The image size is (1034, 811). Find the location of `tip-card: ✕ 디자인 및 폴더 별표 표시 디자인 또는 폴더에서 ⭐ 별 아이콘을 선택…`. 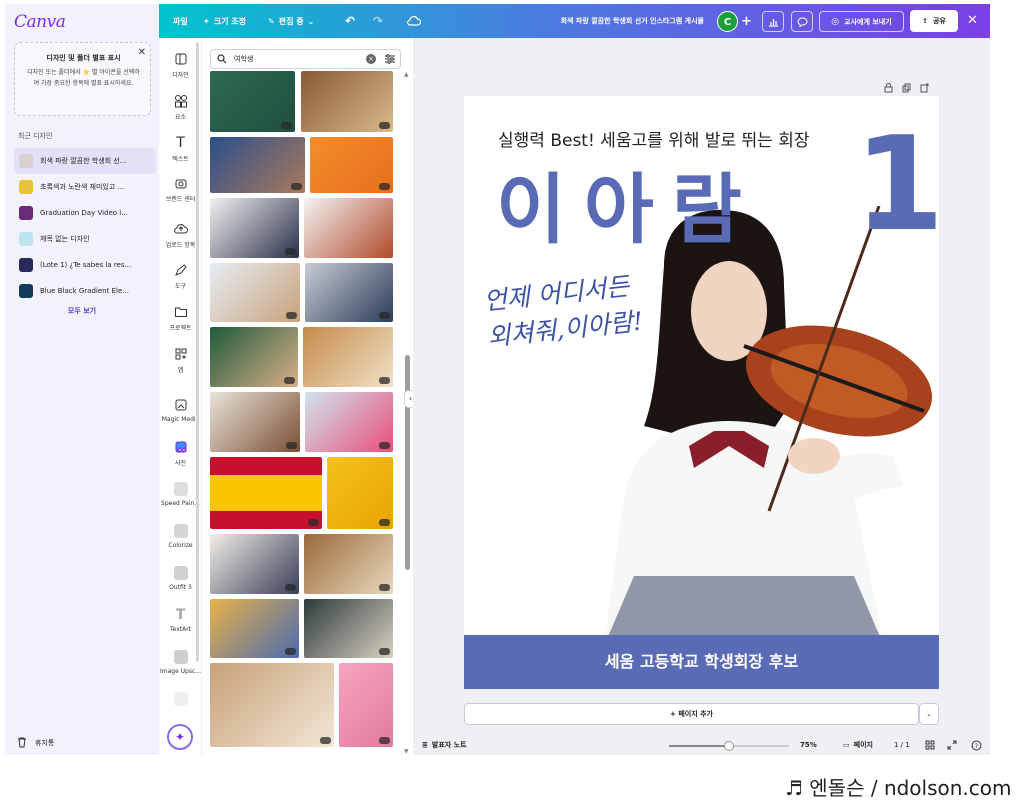

tip-card: ✕ 디자인 및 폴더 별표 표시 디자인 또는 폴더에서 ⭐ 별 아이콘을 선택… is located at coordinates (82, 79).